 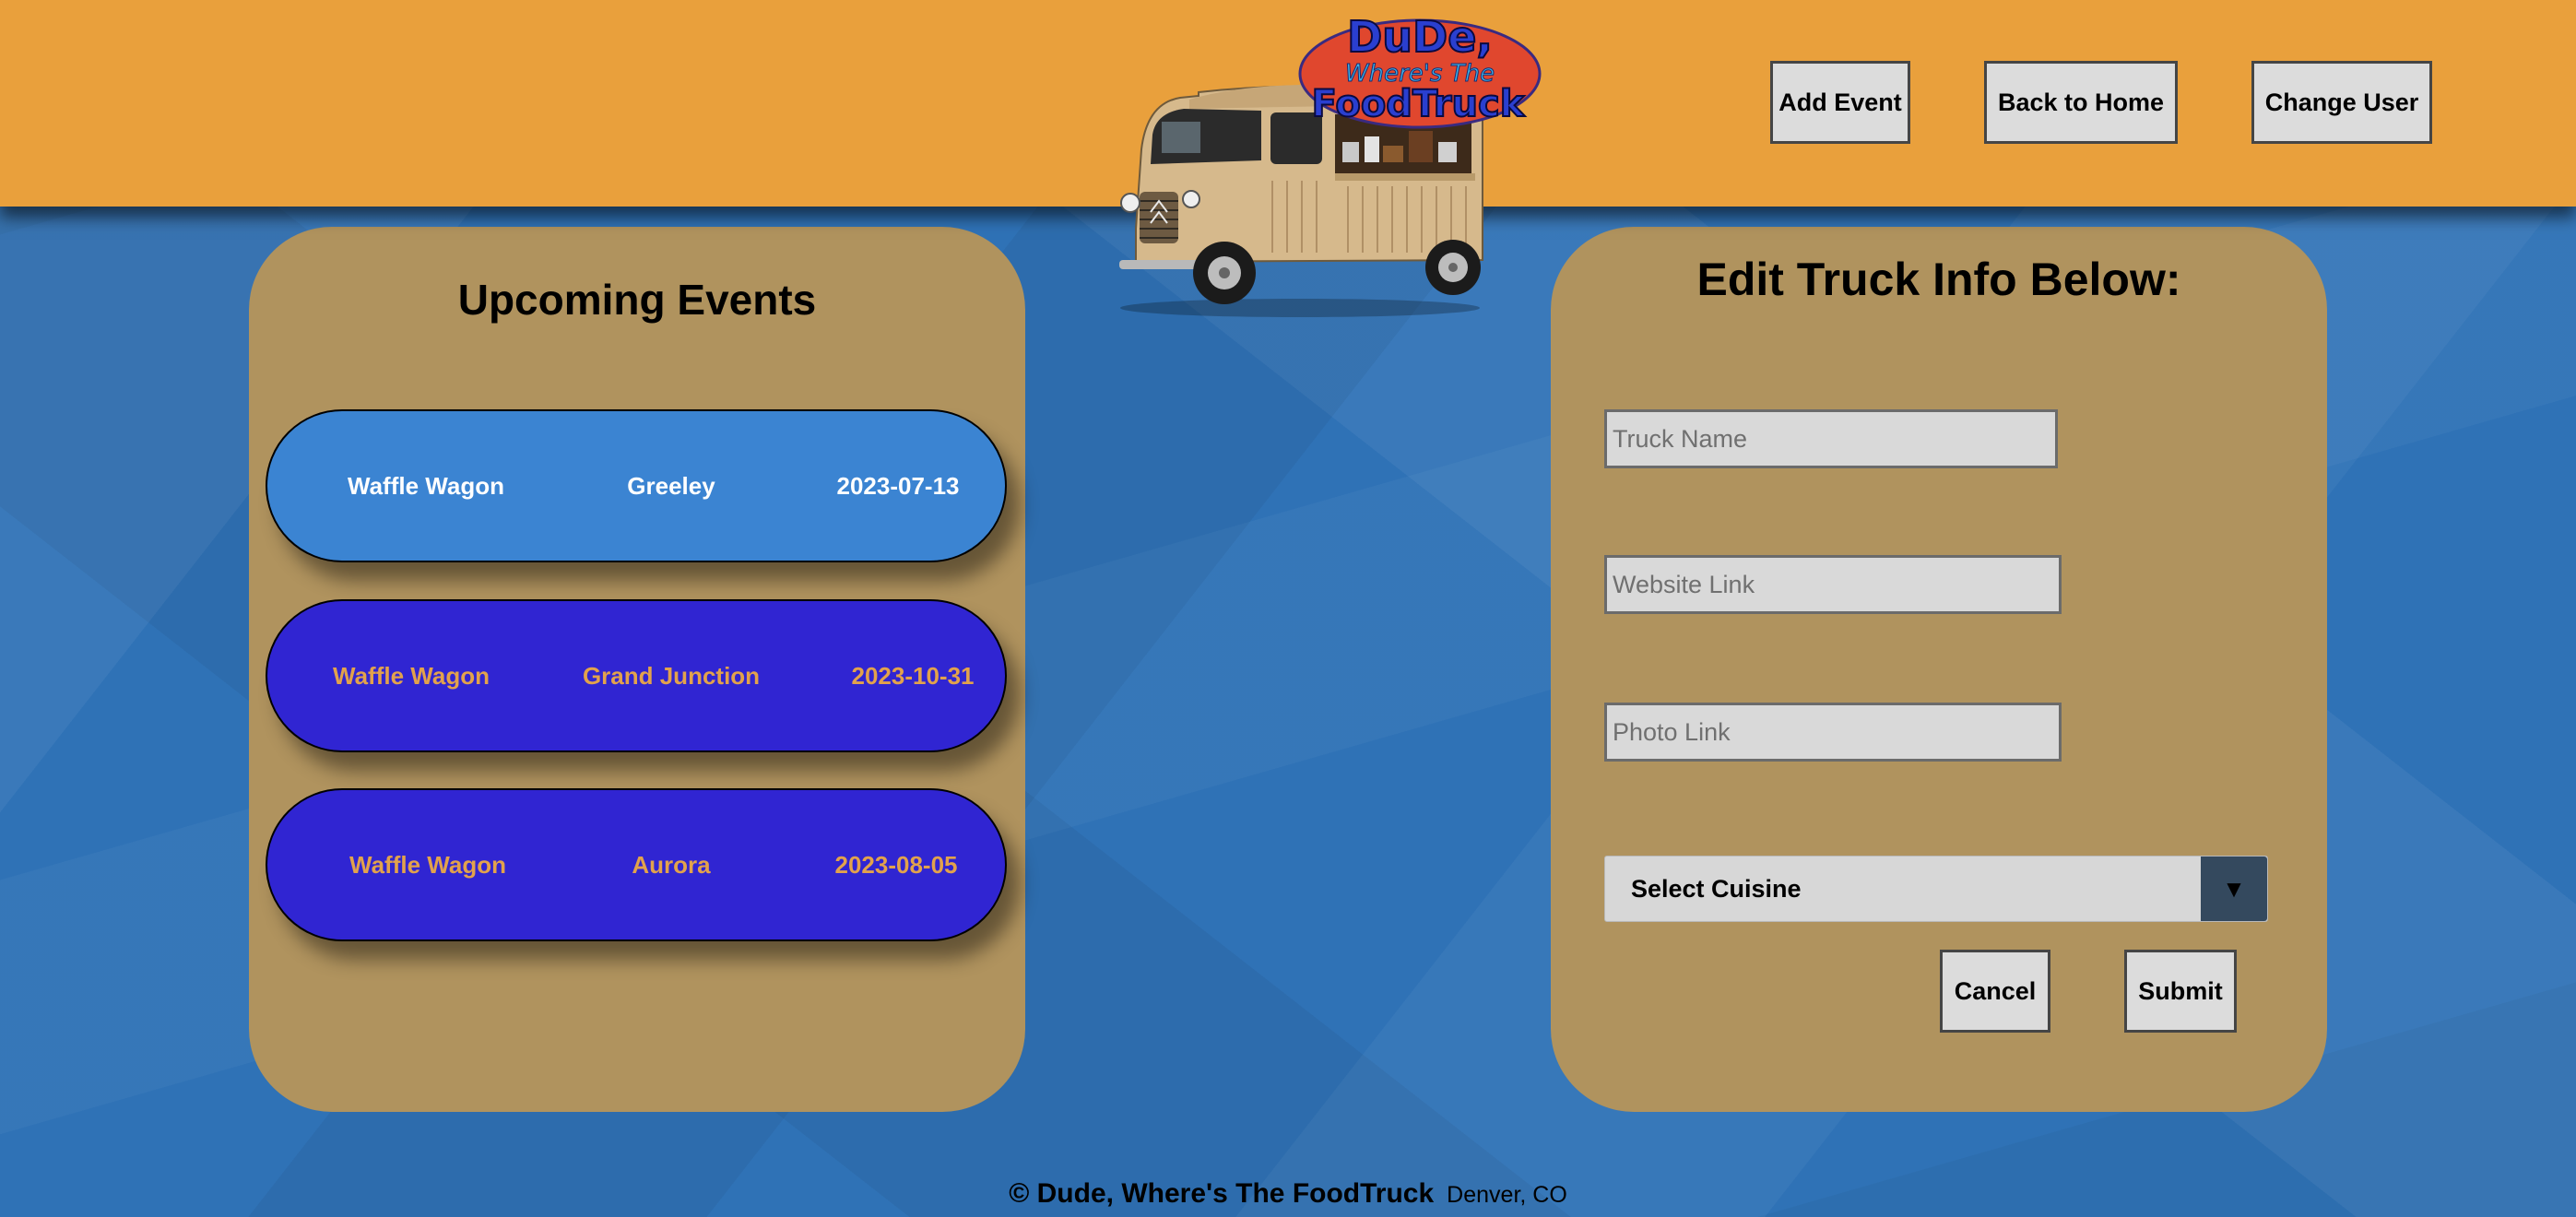 I want to click on add-event-button: Add Event, so click(x=1840, y=102).